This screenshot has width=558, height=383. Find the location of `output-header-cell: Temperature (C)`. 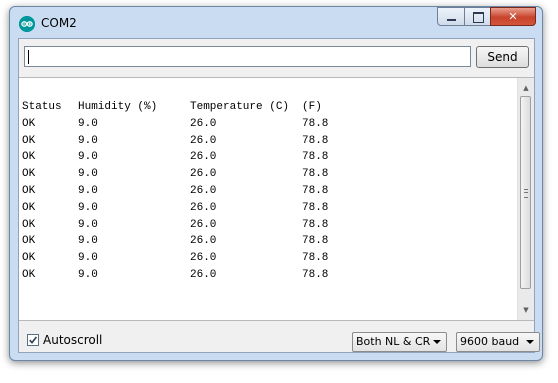

output-header-cell: Temperature (C) is located at coordinates (240, 107).